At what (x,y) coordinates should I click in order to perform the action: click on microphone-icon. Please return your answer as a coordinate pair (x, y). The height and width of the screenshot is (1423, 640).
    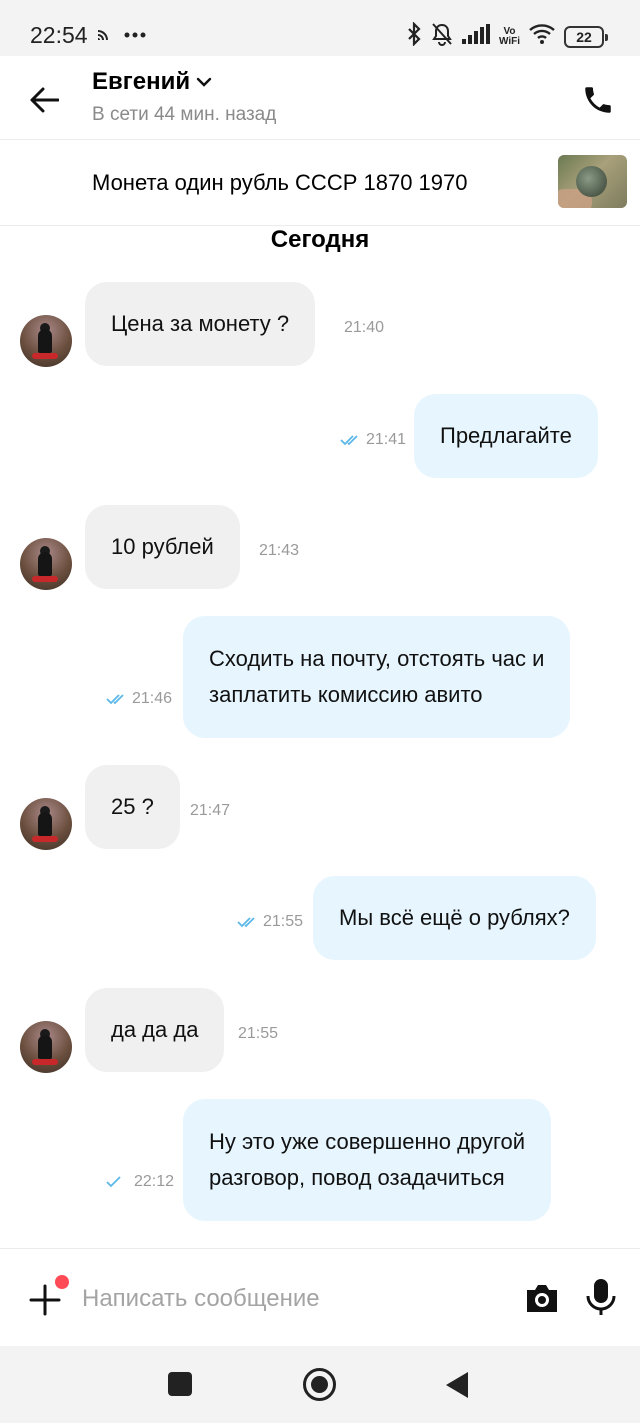
    Looking at the image, I should click on (601, 1297).